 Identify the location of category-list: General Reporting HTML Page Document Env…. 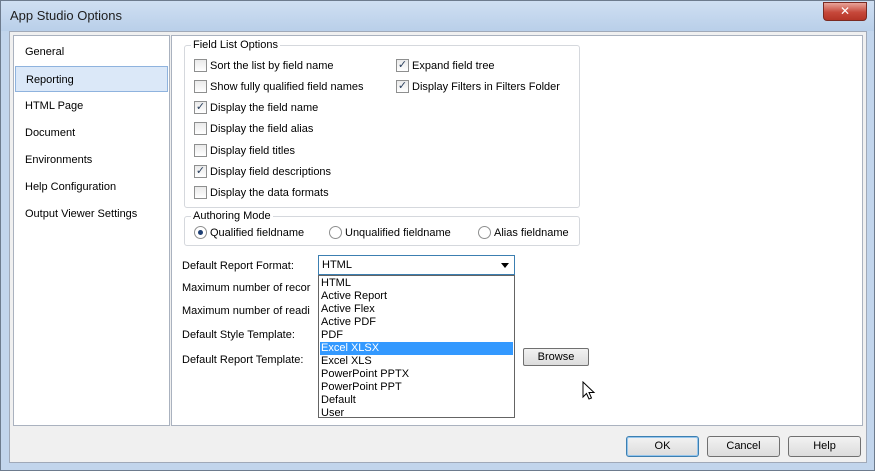
(91, 230).